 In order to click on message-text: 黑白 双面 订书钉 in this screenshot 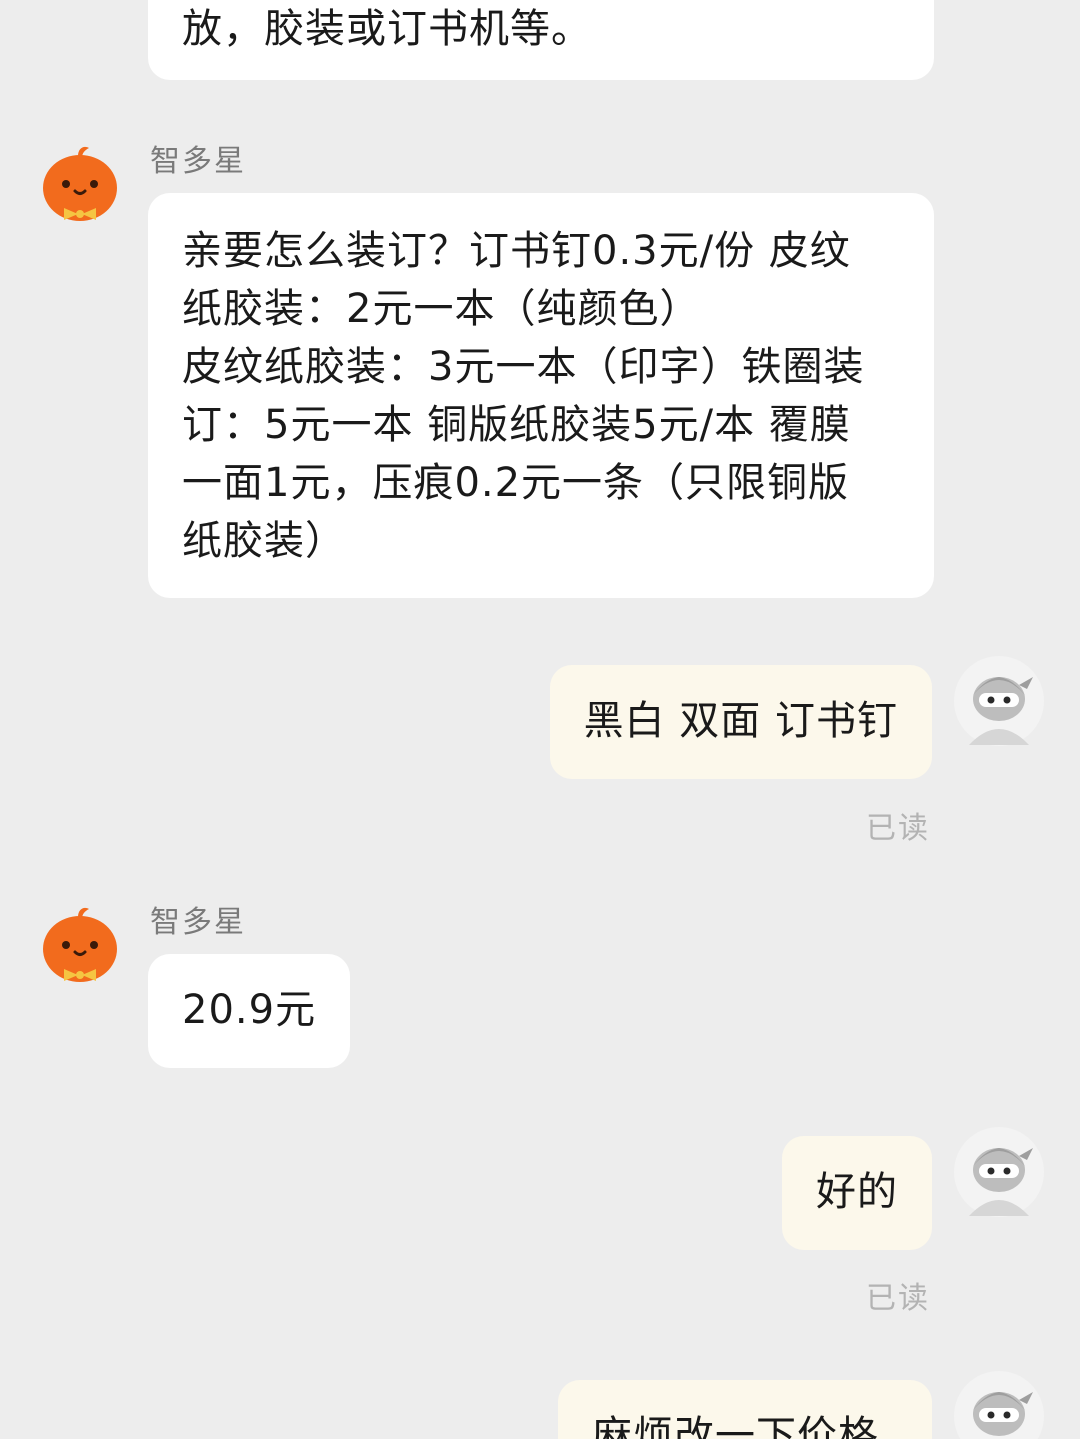, I will do `click(740, 721)`.